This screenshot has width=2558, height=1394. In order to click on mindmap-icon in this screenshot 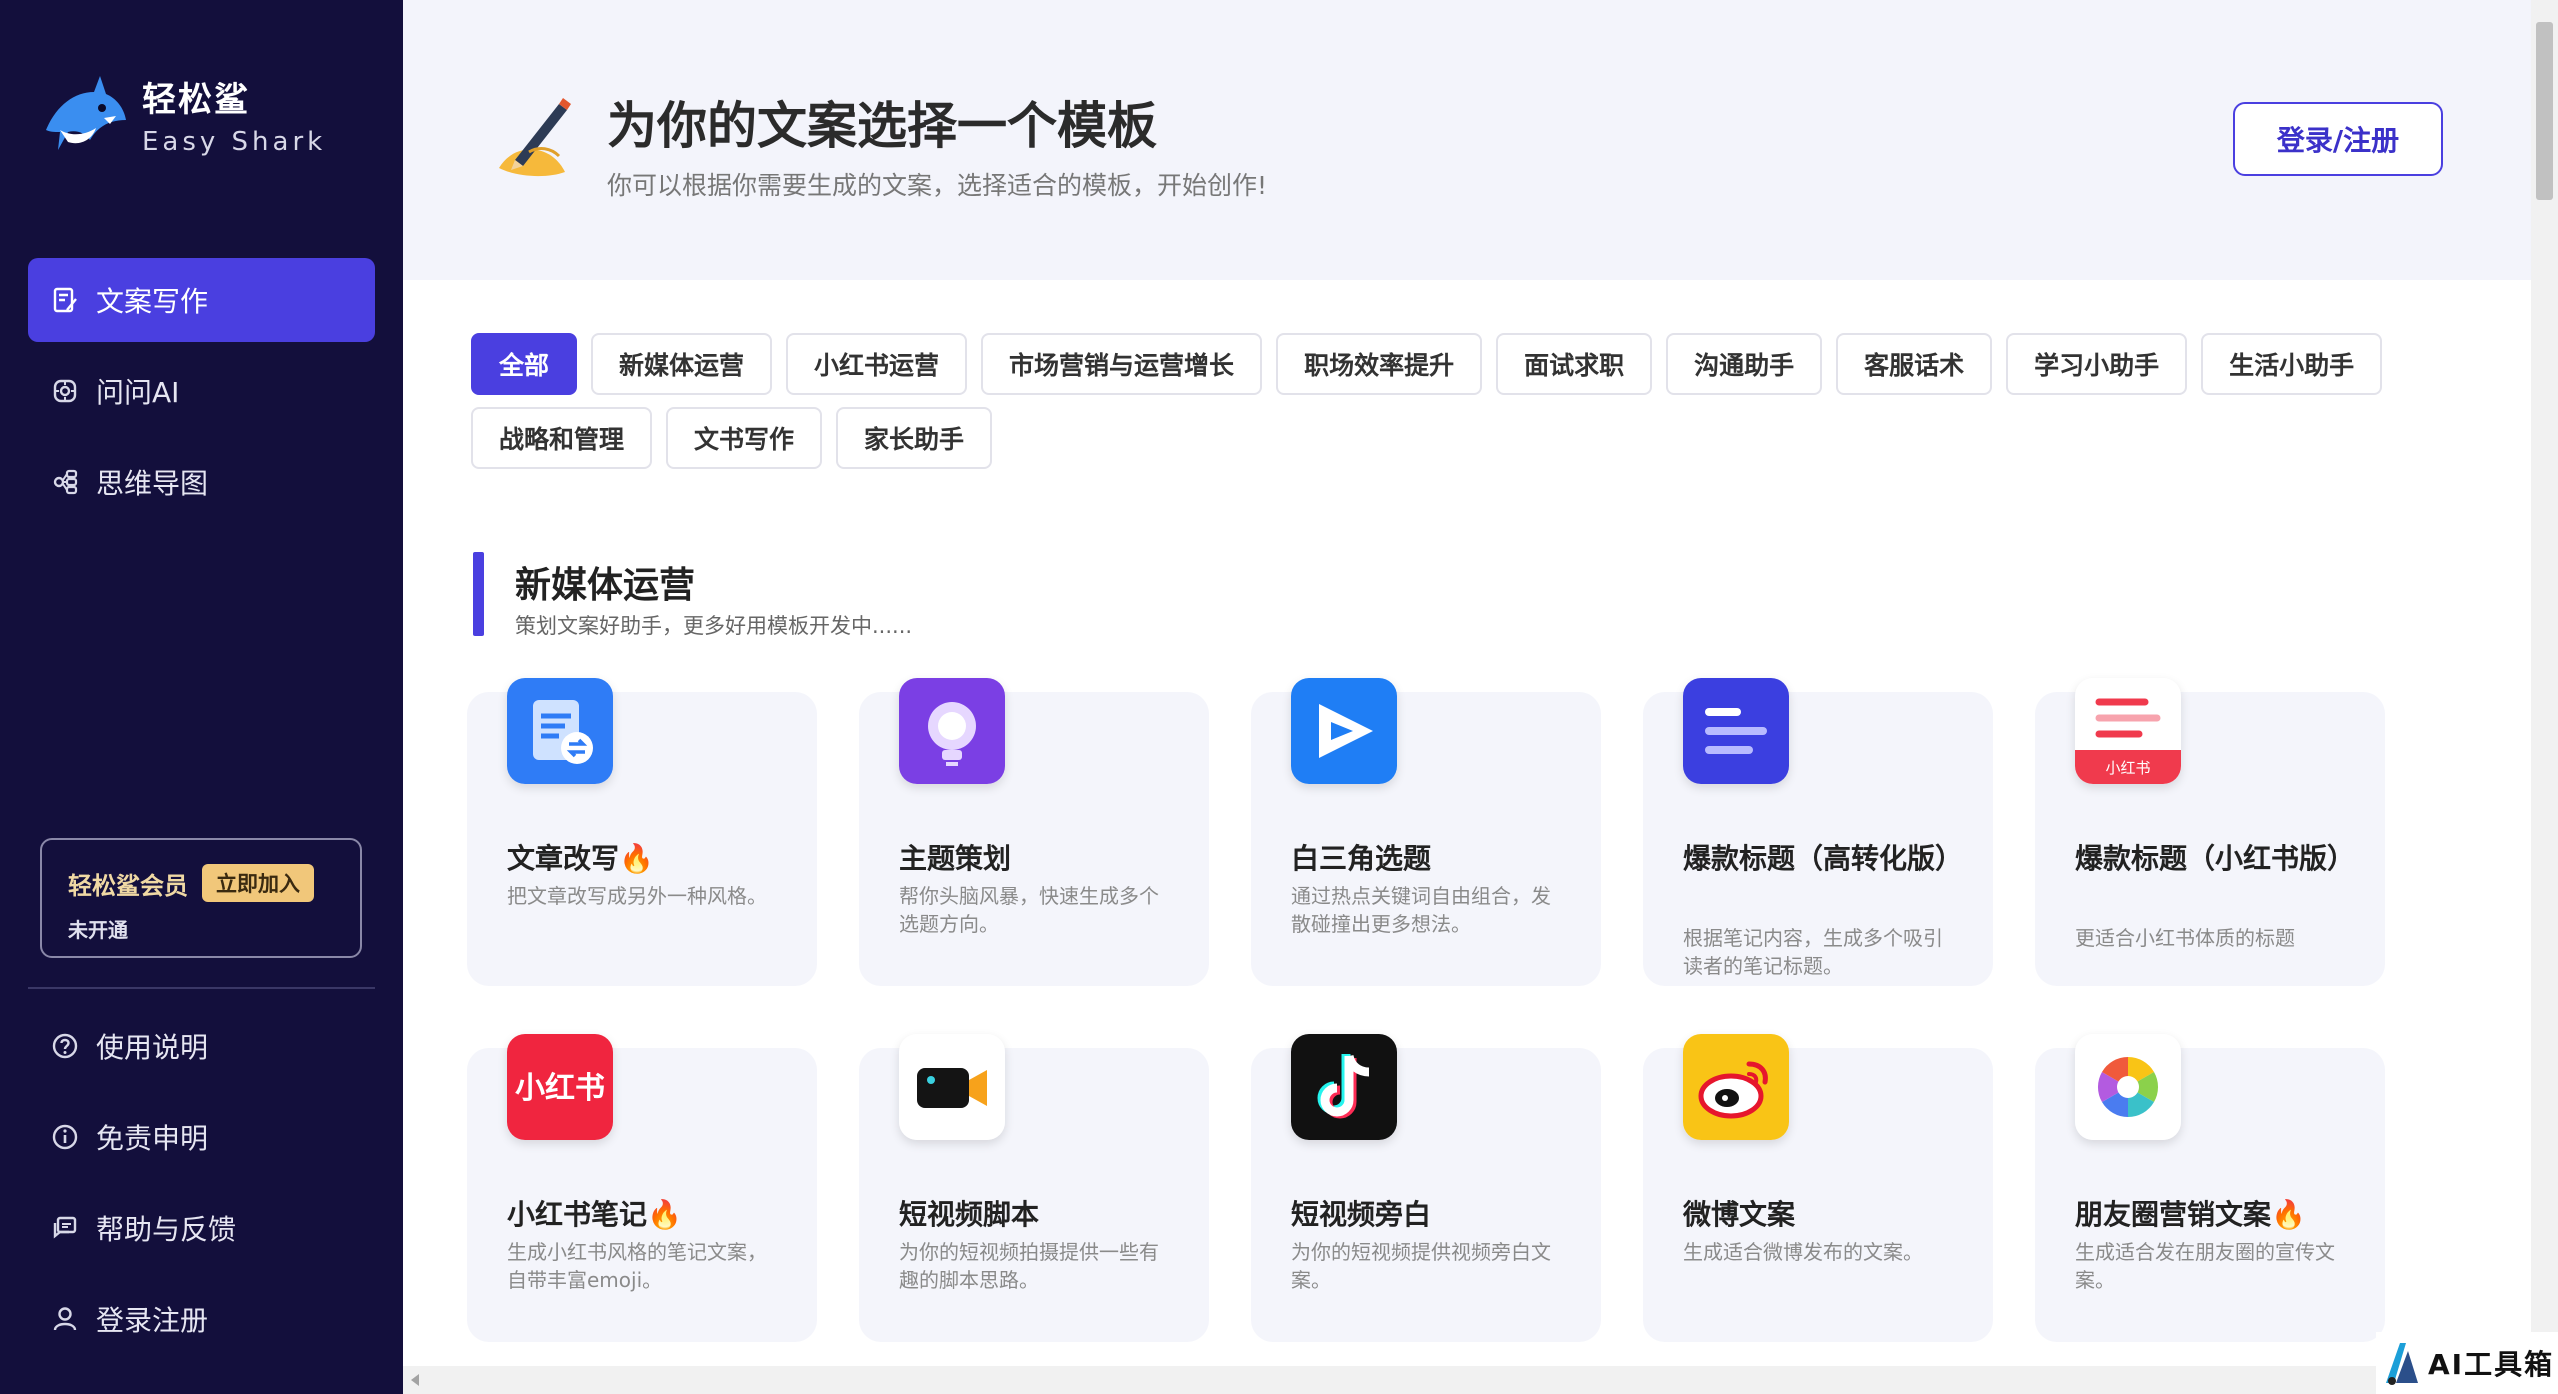, I will do `click(65, 482)`.